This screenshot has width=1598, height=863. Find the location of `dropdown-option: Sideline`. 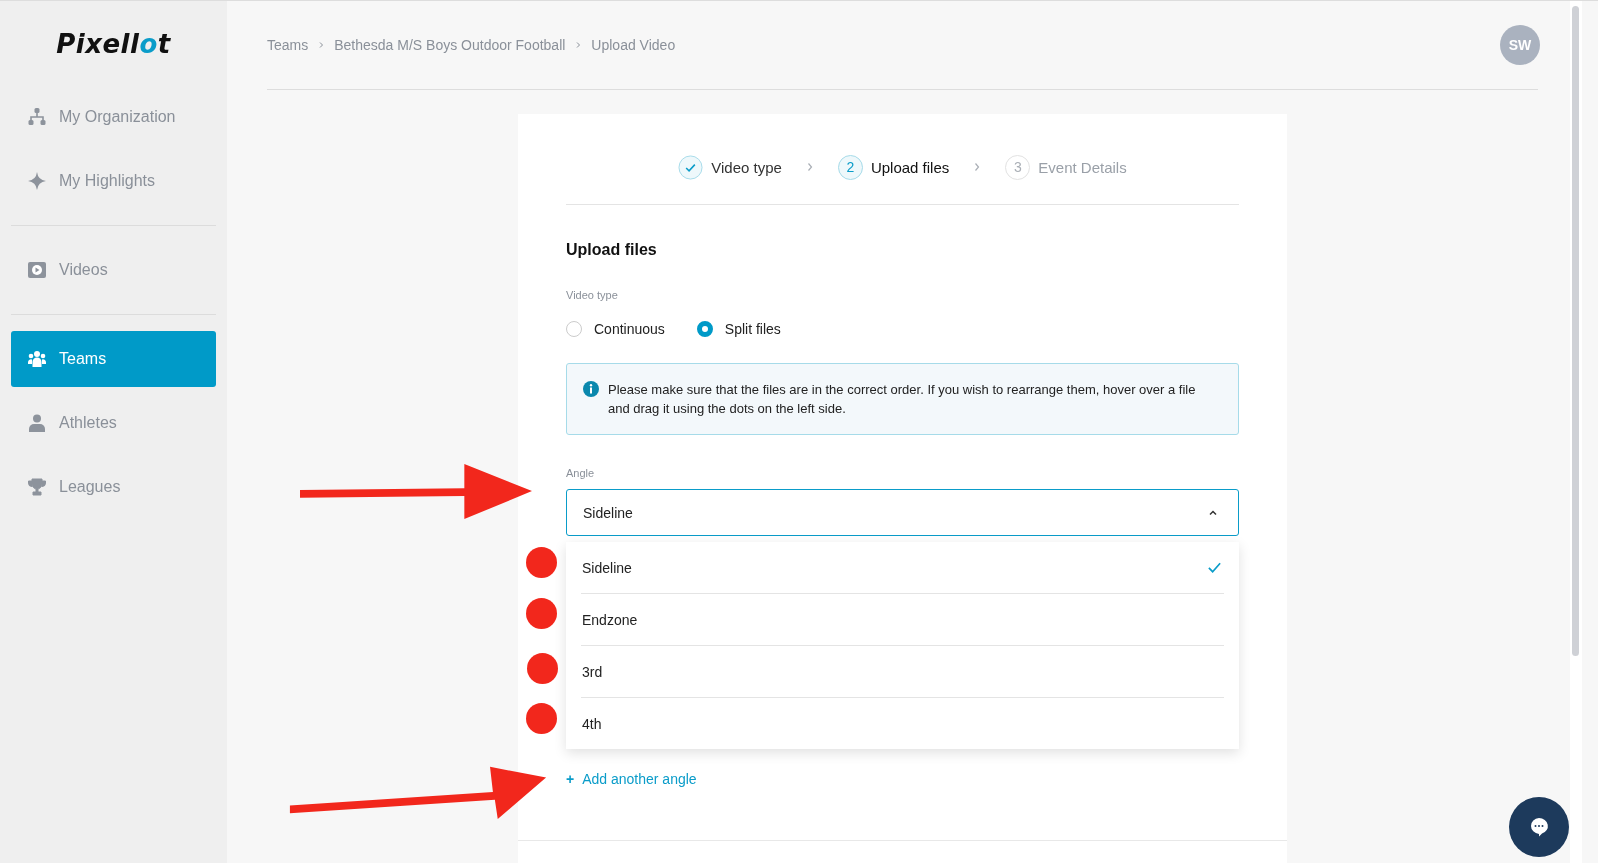

dropdown-option: Sideline is located at coordinates (902, 568).